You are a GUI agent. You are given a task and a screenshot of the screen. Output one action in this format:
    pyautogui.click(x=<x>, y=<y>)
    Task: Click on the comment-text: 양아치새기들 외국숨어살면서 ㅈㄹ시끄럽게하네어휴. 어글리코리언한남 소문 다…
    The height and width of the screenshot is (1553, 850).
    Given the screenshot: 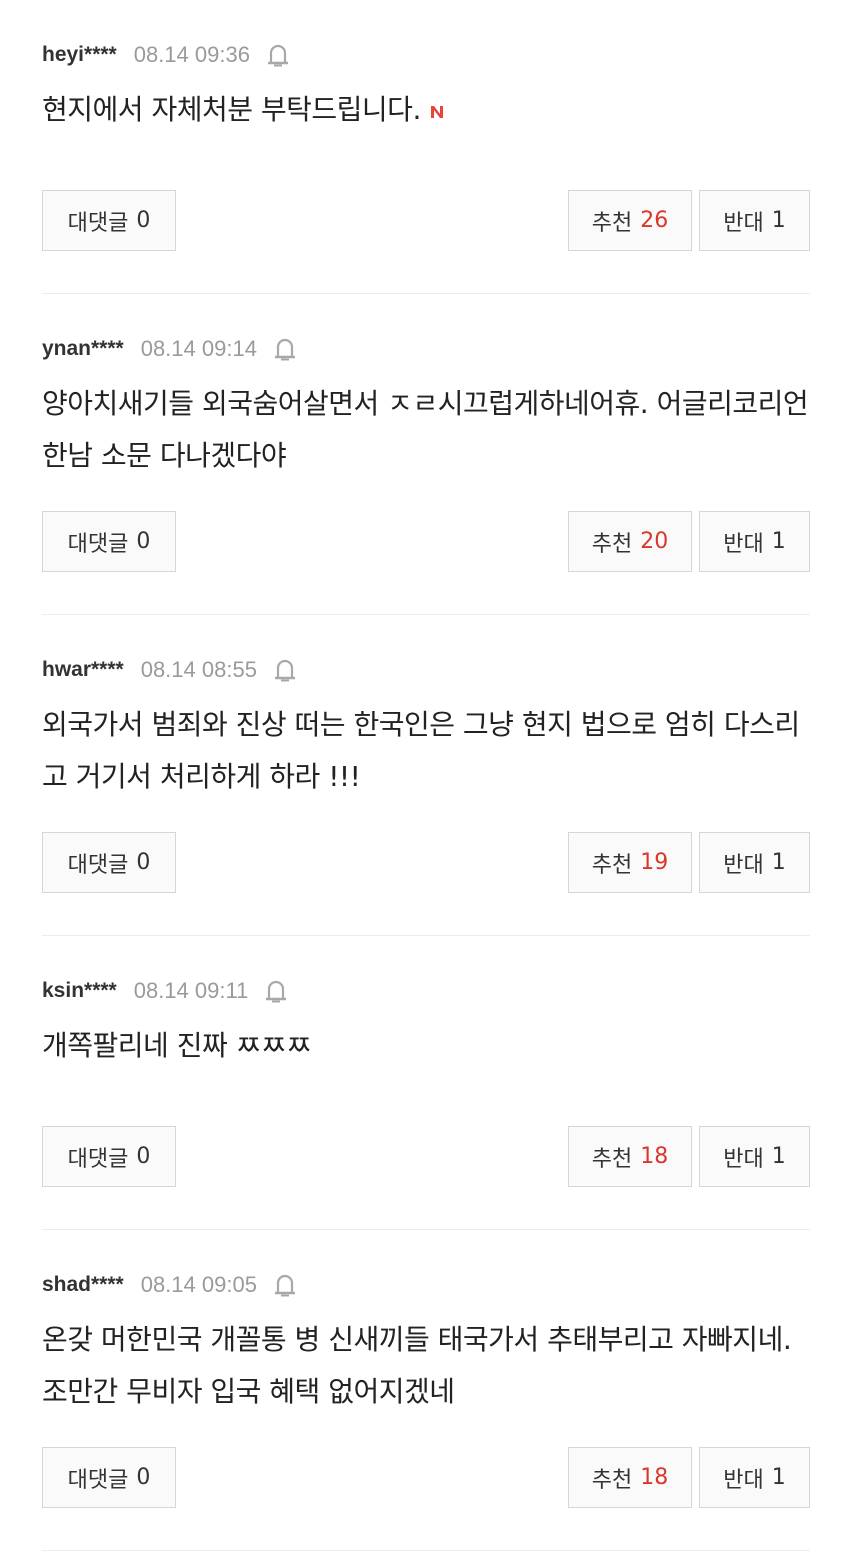 What is the action you would take?
    pyautogui.click(x=425, y=429)
    